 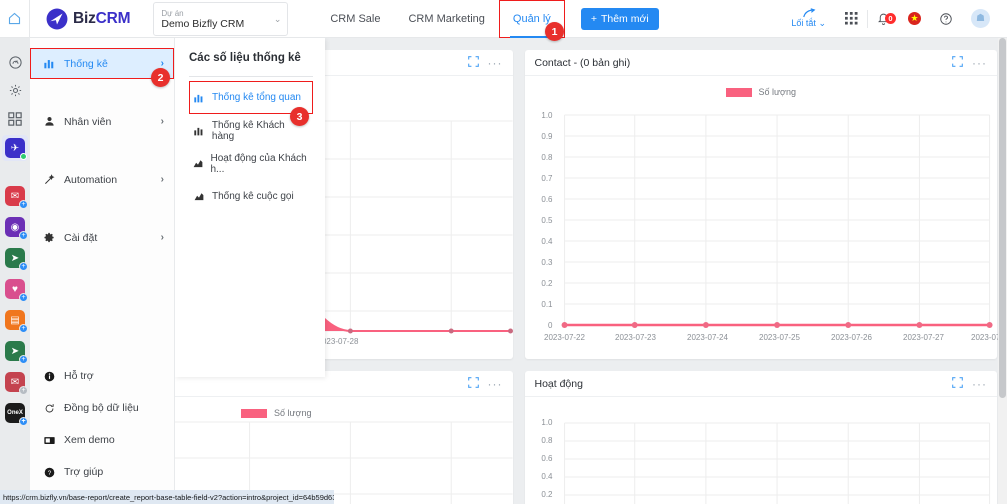 I want to click on grid-apps-icon, so click(x=851, y=18).